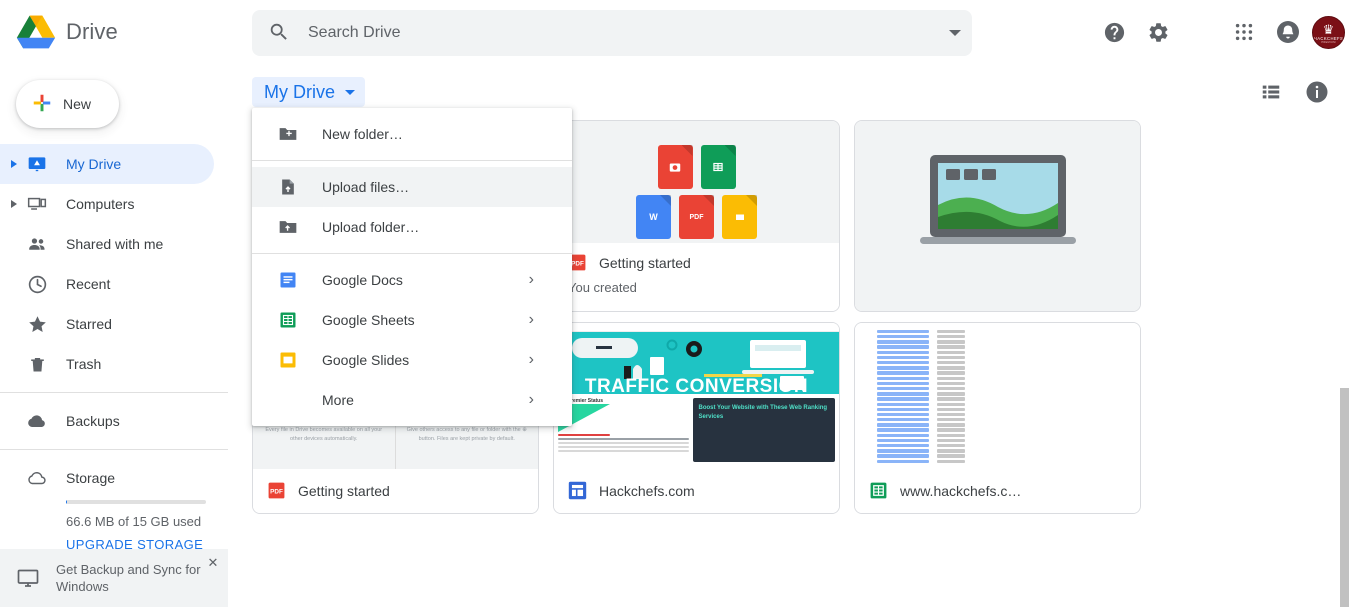 Image resolution: width=1353 pixels, height=607 pixels. I want to click on breadcrumb-my-drive: My Drive, so click(308, 92).